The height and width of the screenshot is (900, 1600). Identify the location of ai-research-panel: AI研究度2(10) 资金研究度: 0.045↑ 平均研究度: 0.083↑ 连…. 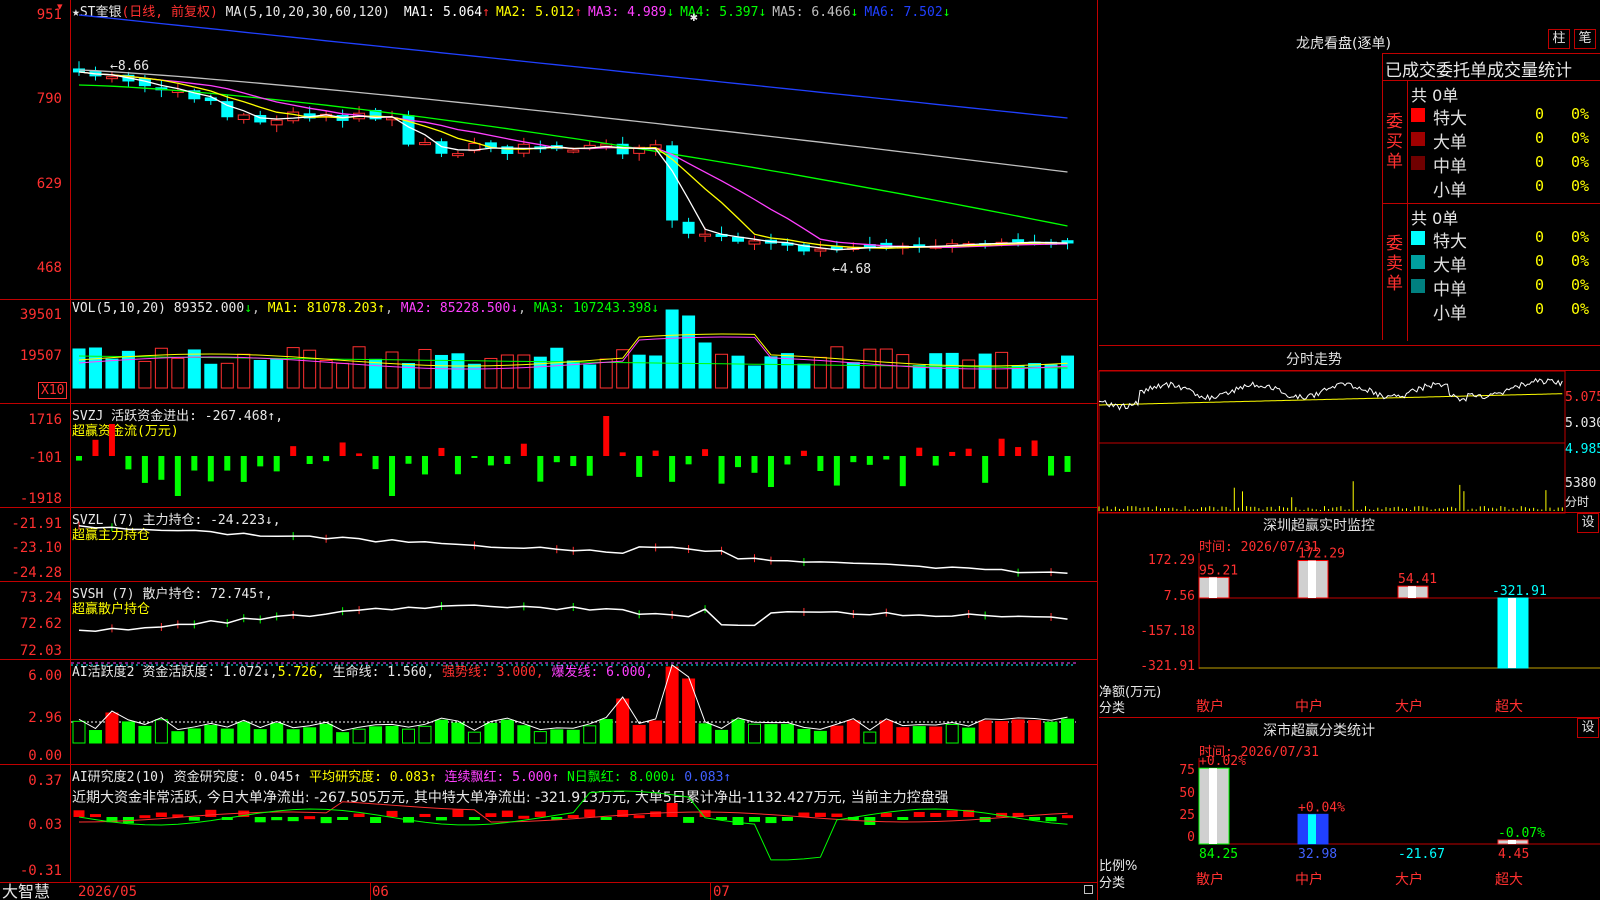
(549, 823).